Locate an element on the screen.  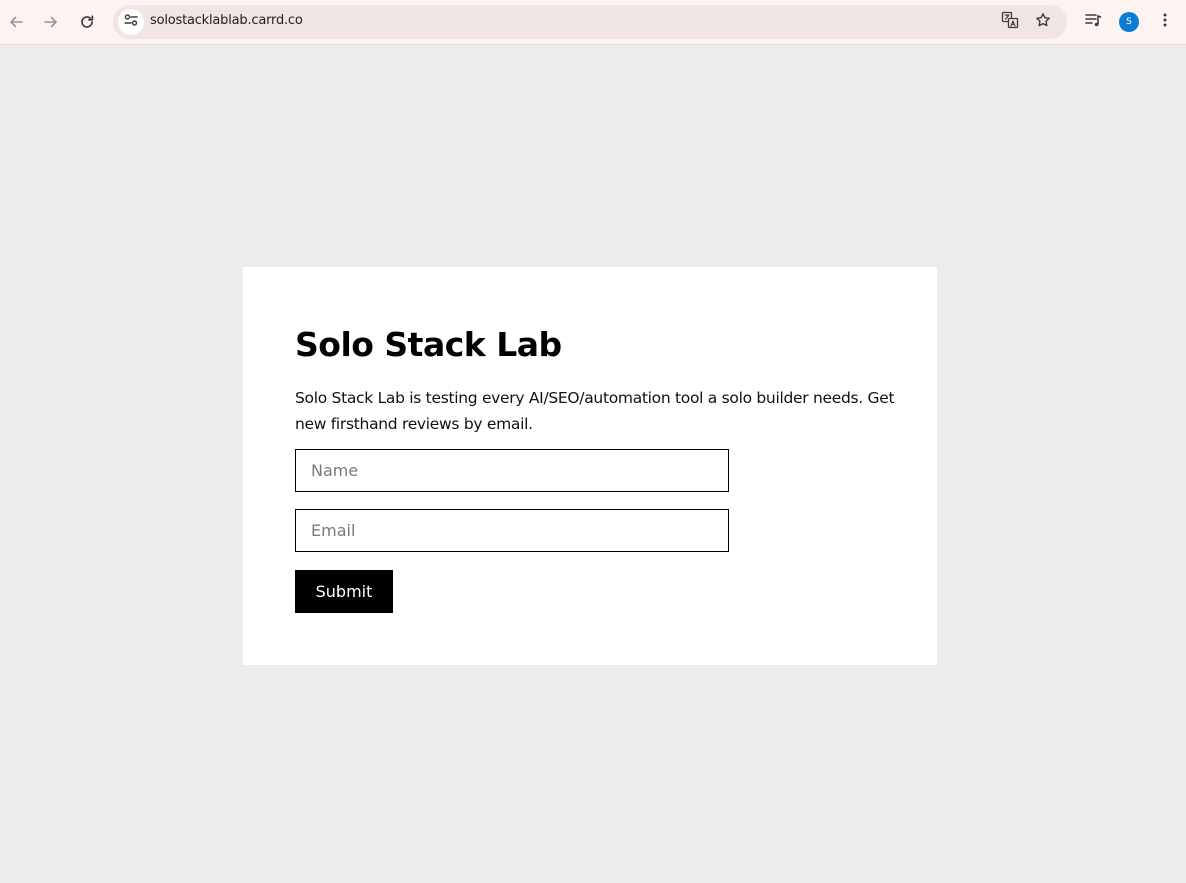
back-button is located at coordinates (16, 22).